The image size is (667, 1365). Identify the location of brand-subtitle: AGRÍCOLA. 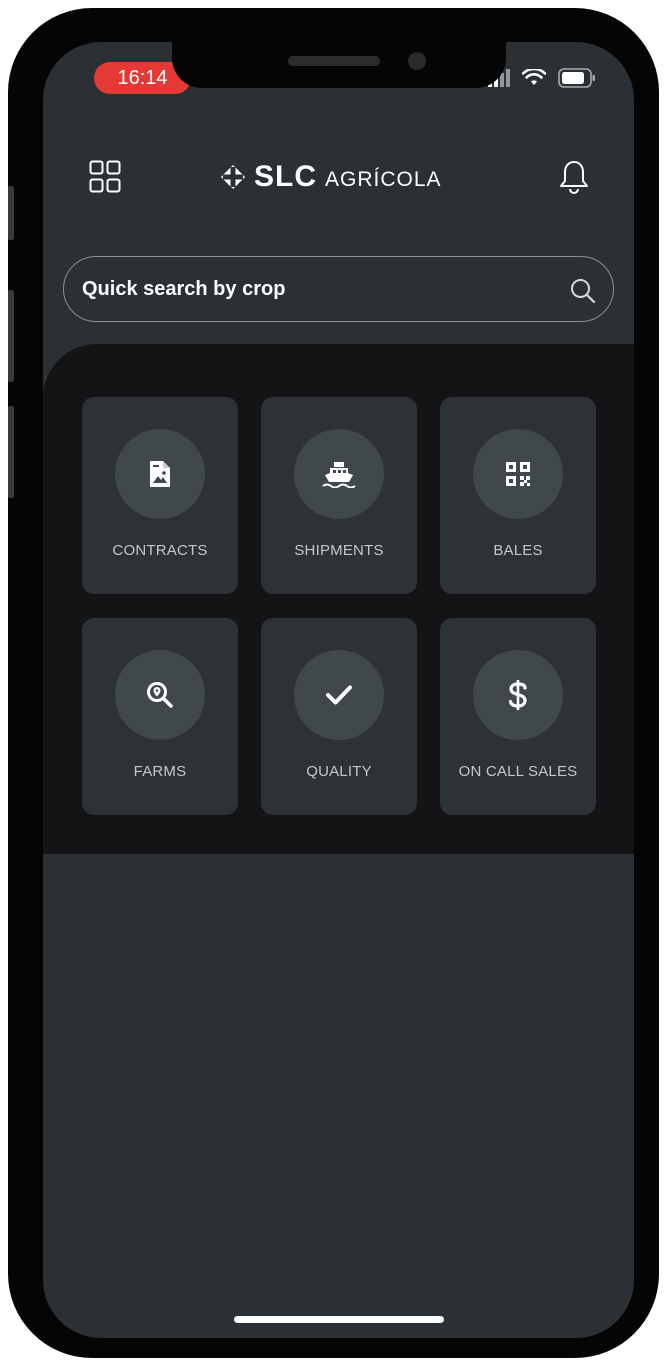
(383, 179).